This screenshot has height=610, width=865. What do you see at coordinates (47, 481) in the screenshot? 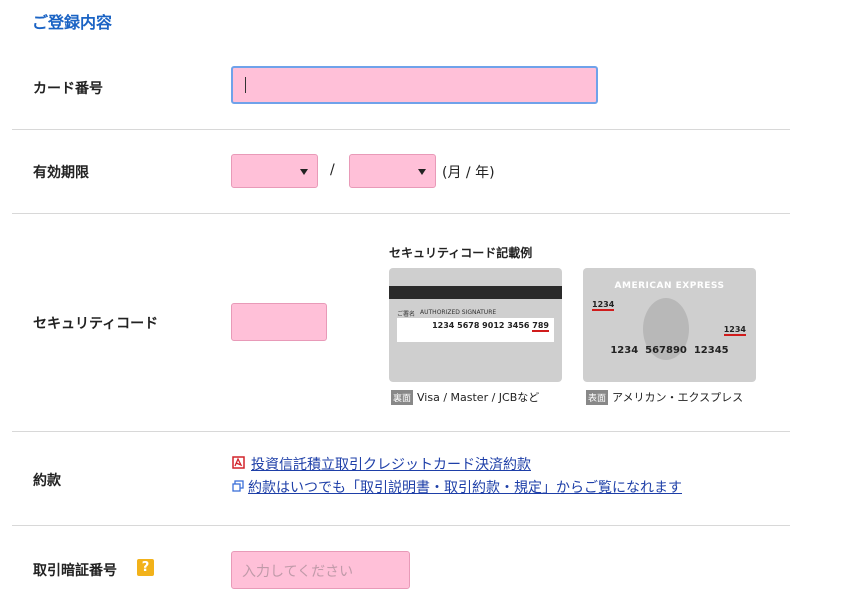
I see `terms-label: 約款` at bounding box center [47, 481].